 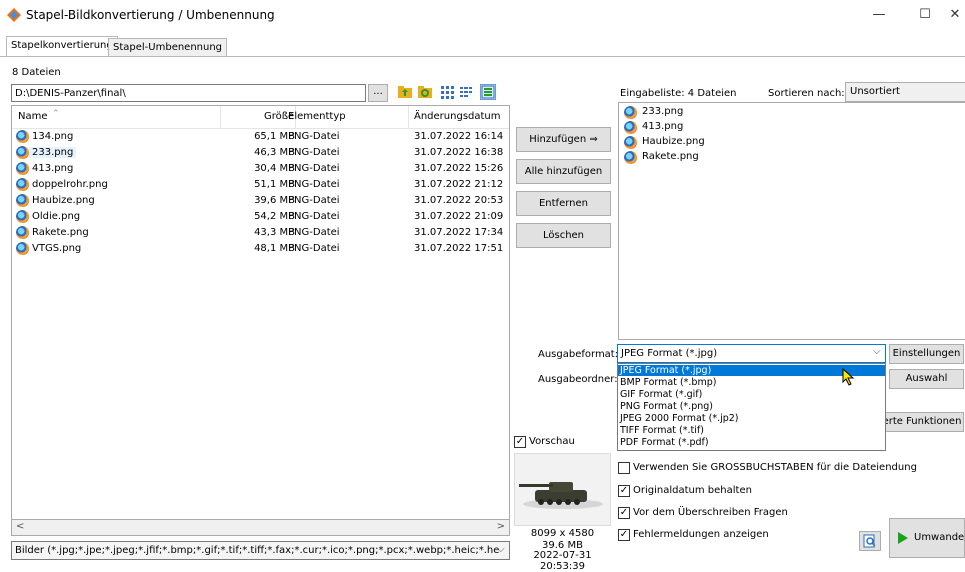 What do you see at coordinates (447, 92) in the screenshot?
I see `view-grid-icon` at bounding box center [447, 92].